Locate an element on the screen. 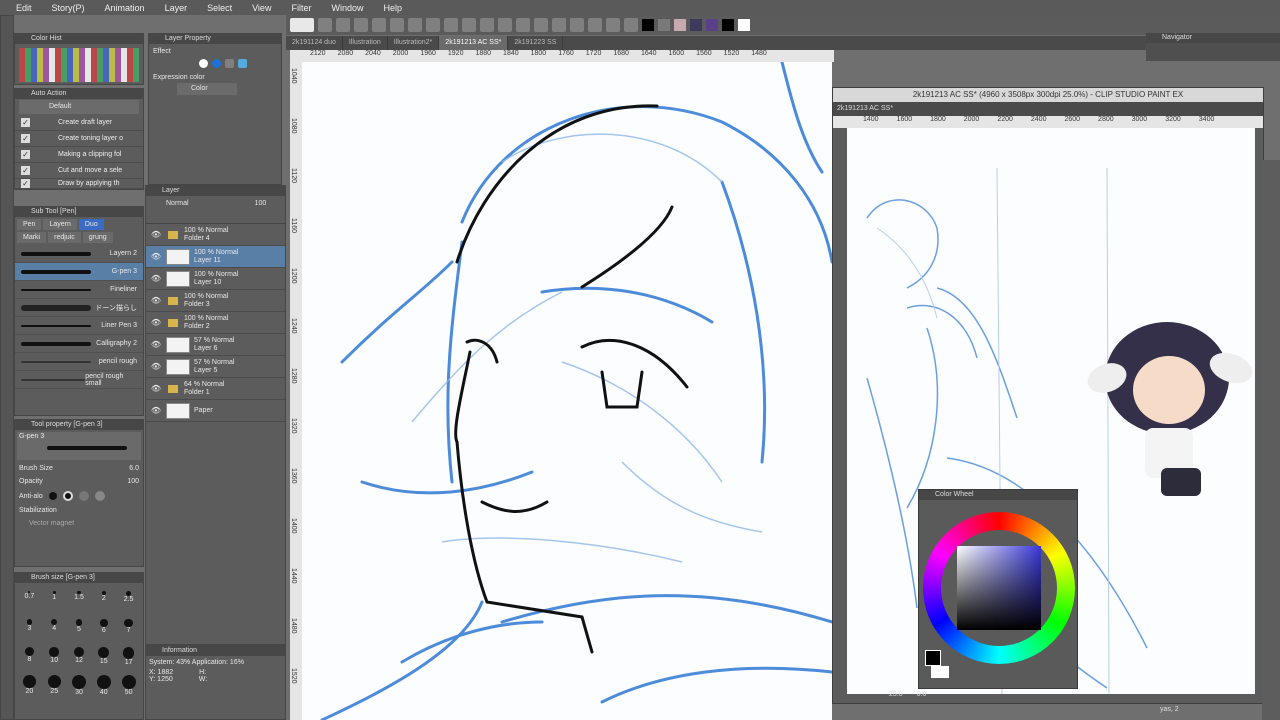 This screenshot has height=720, width=1280. fit-icon is located at coordinates (469, 25).